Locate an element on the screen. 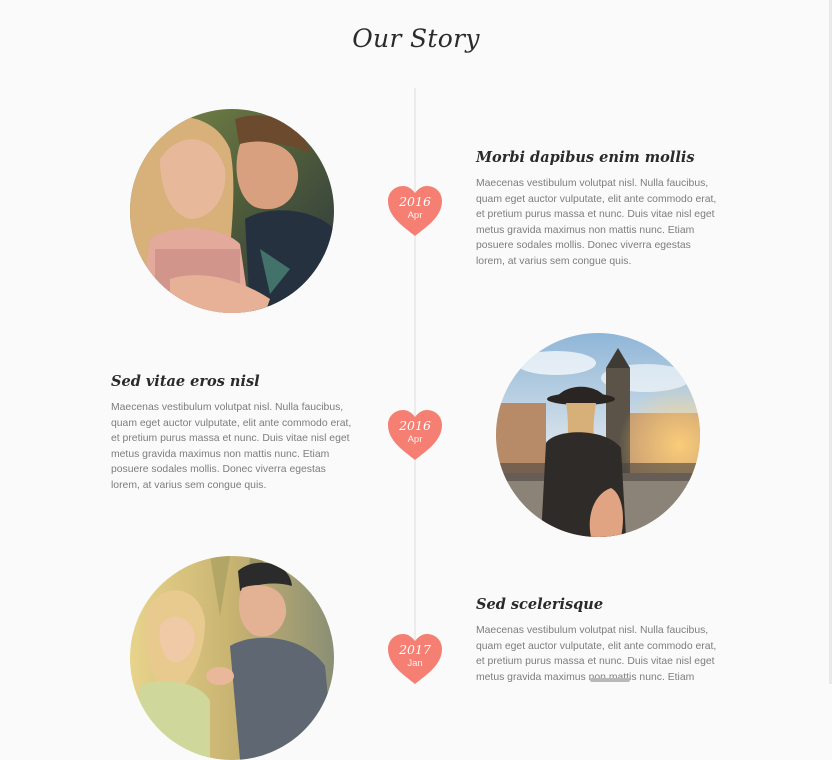 This screenshot has height=760, width=832. woman-leading-hand-city-photo is located at coordinates (598, 435).